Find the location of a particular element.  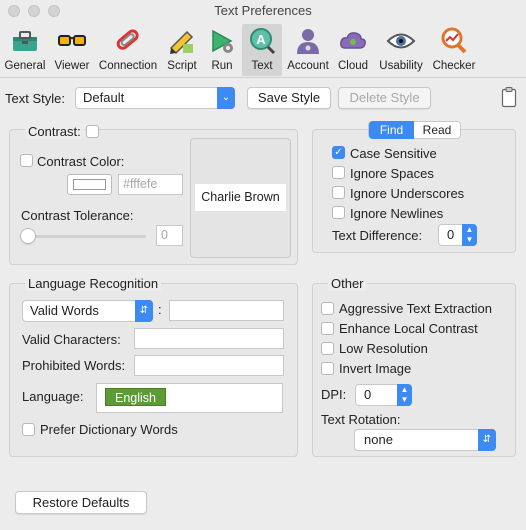

prohibited-words-label: Prohibited Words: is located at coordinates (74, 365).